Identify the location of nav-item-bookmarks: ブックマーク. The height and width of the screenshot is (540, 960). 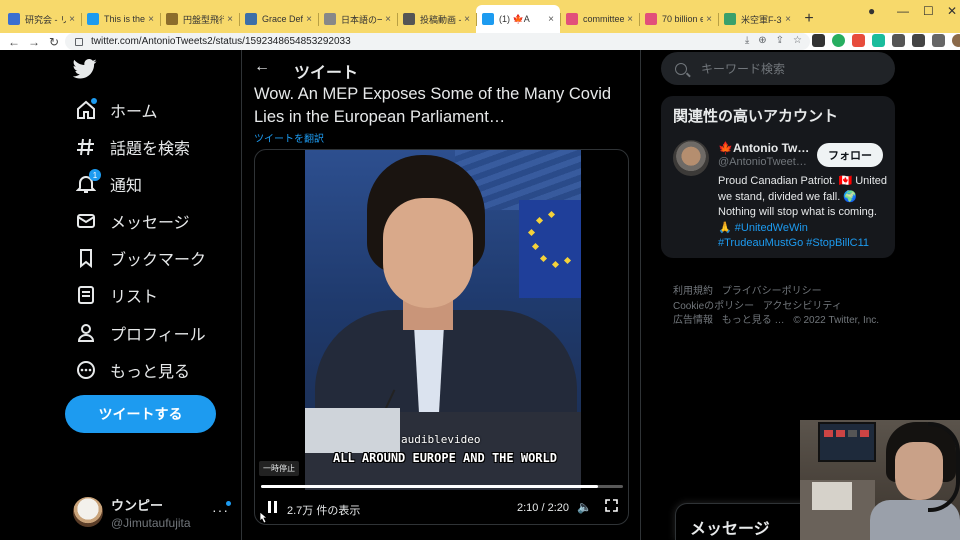
(140, 258).